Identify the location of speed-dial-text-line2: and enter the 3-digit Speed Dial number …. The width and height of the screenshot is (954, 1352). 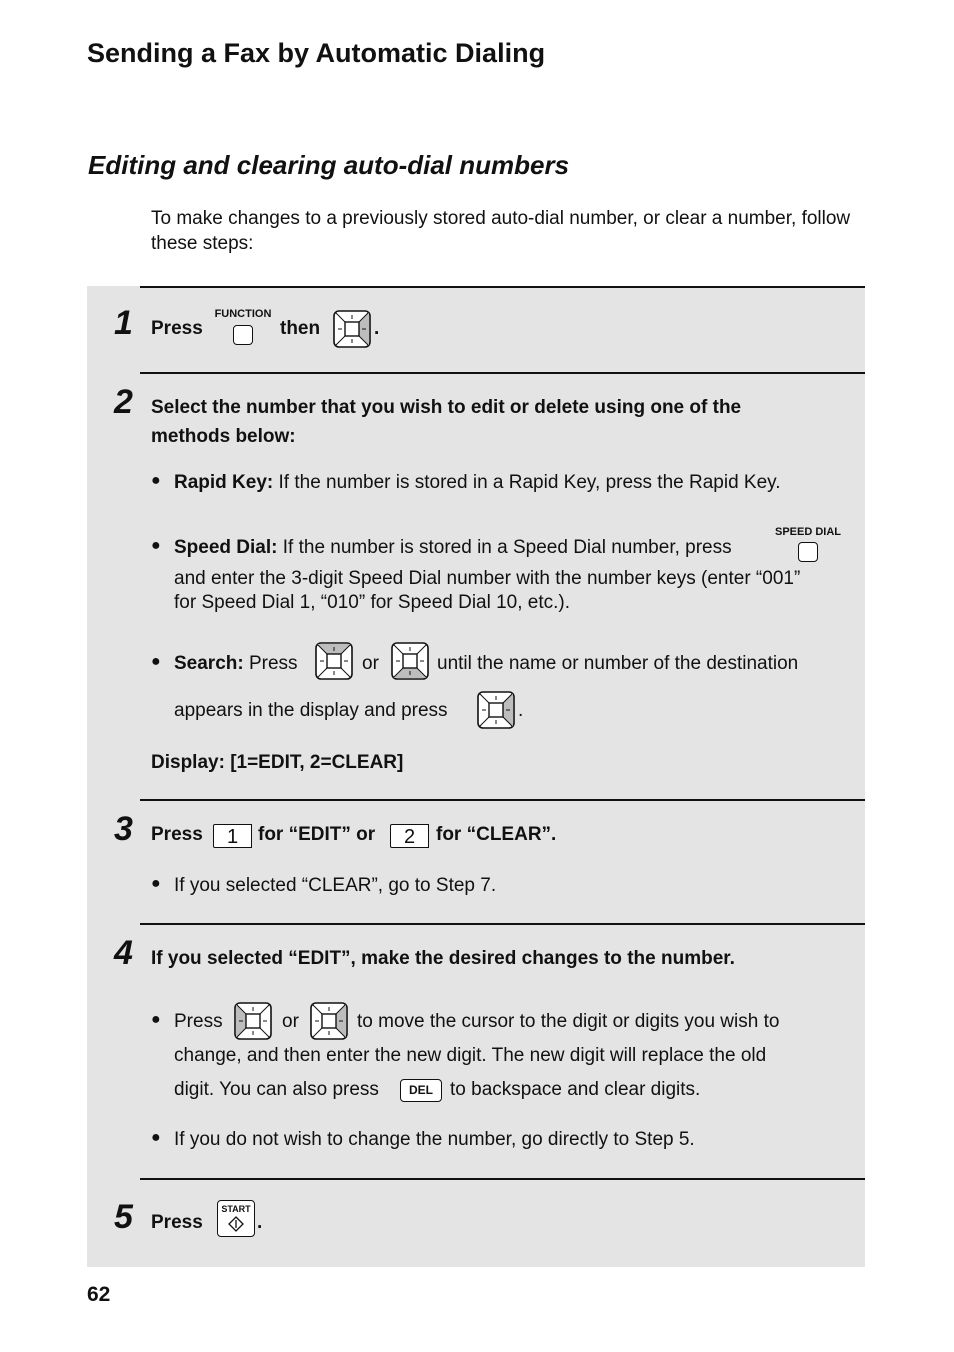
(487, 578).